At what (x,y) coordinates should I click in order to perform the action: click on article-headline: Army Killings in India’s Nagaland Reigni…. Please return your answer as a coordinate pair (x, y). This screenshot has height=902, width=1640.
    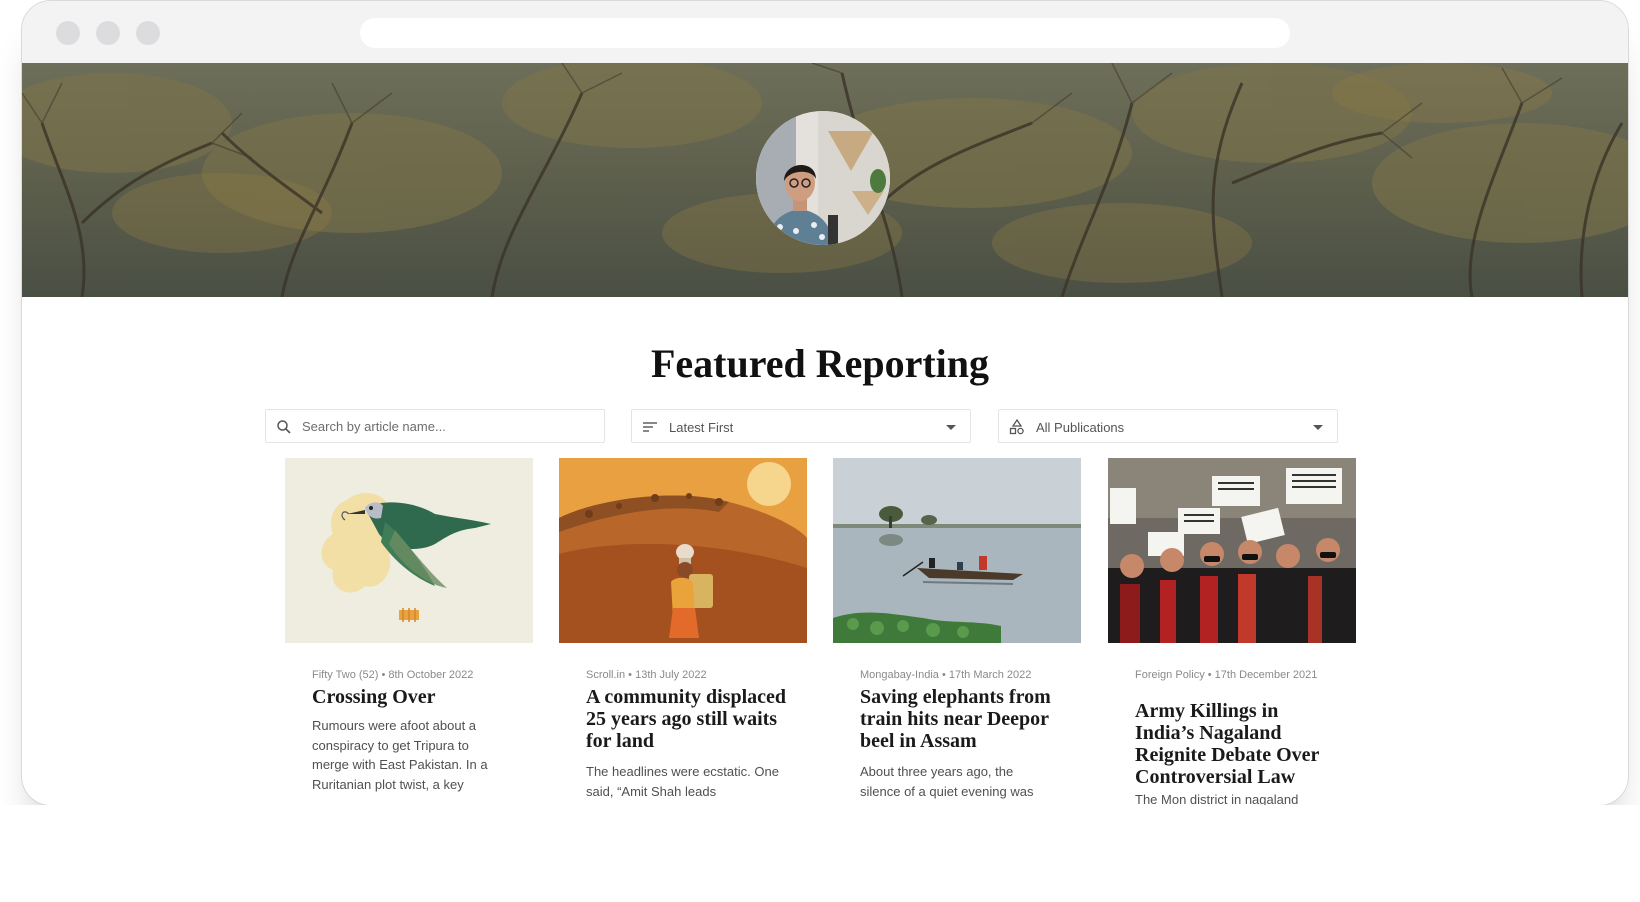
    Looking at the image, I should click on (1232, 744).